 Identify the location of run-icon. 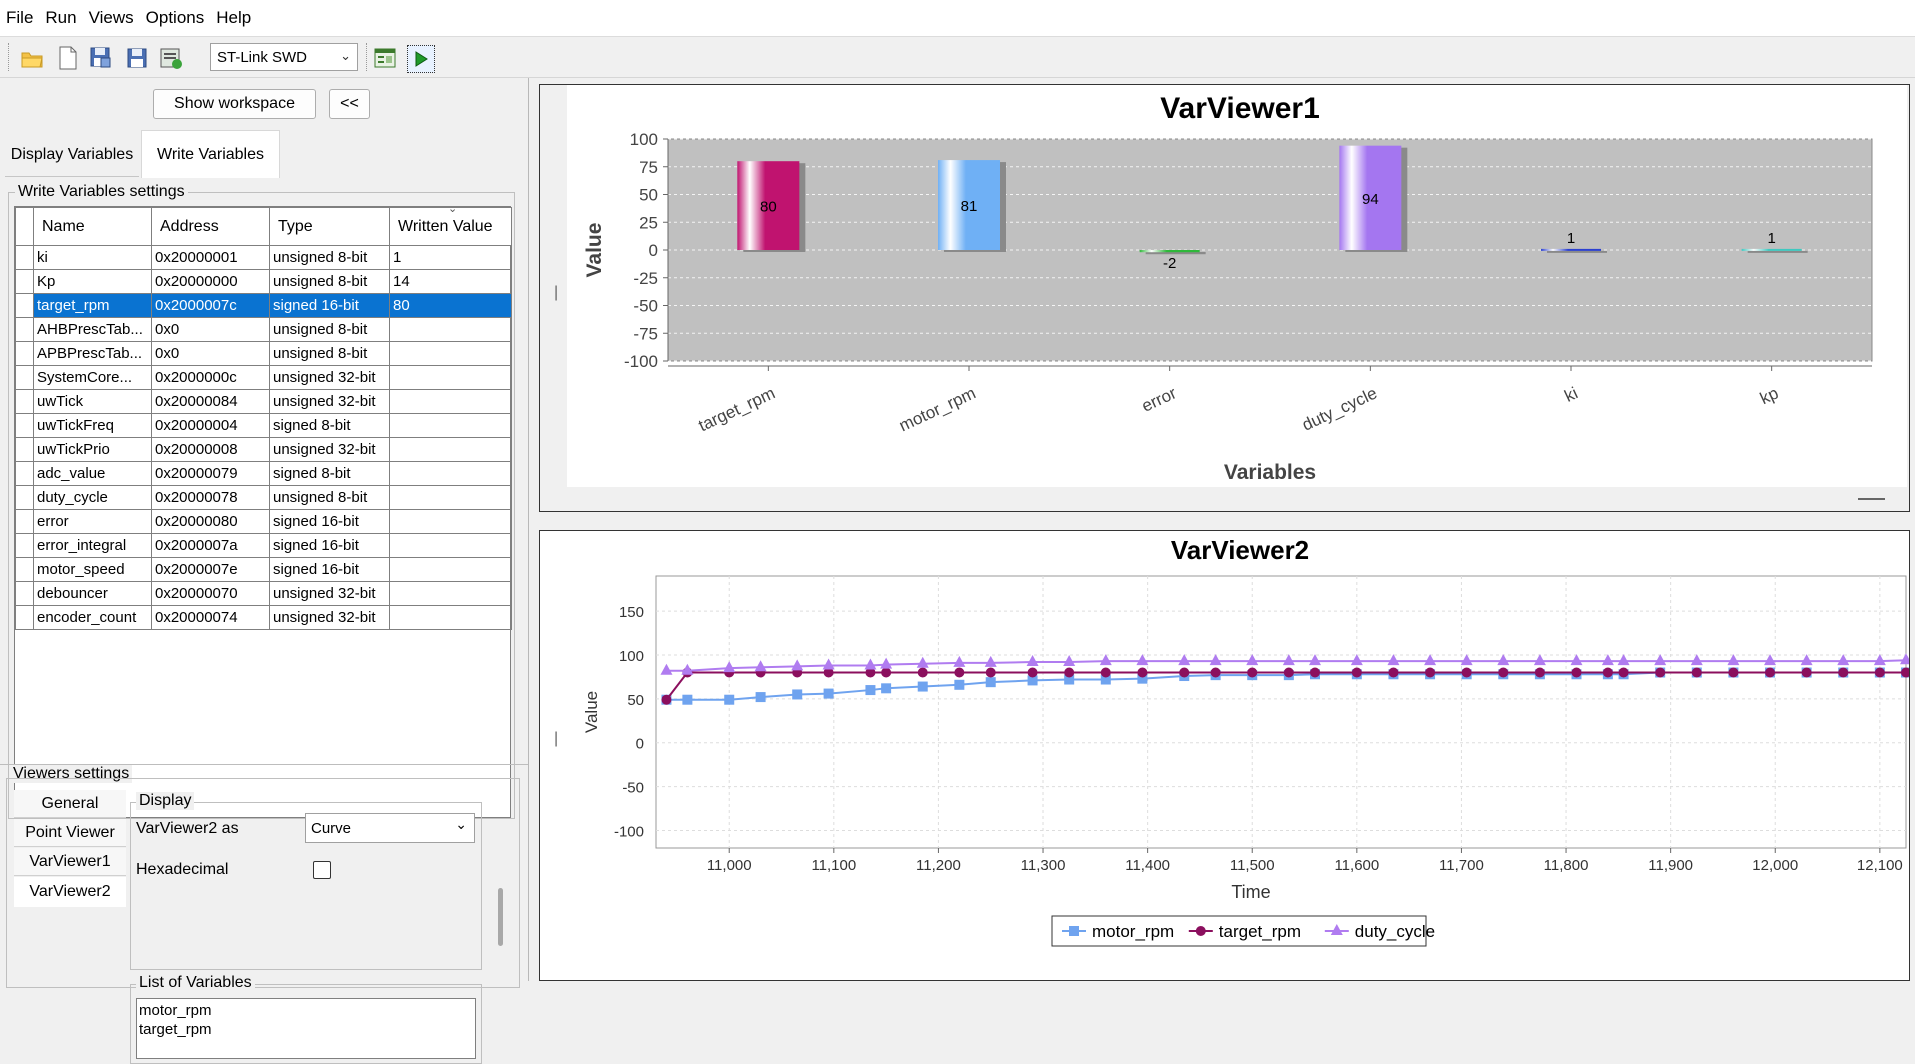
(421, 59).